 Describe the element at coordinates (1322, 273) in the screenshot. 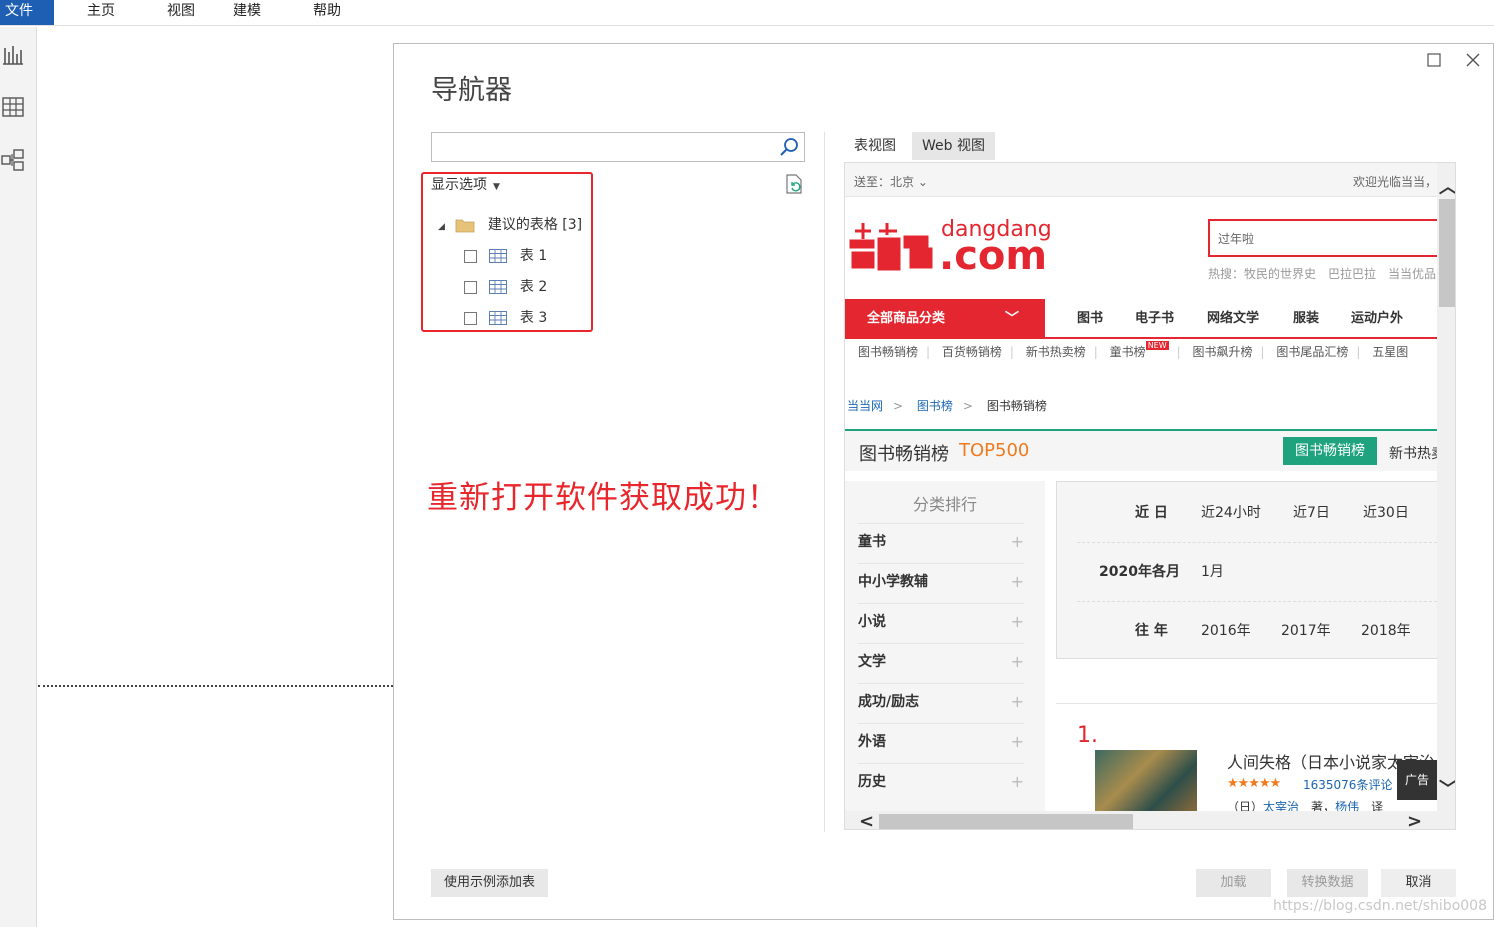

I see `hot-search-words: 热搜：牧民的世界史 巴拉巴拉 当当优品` at that location.